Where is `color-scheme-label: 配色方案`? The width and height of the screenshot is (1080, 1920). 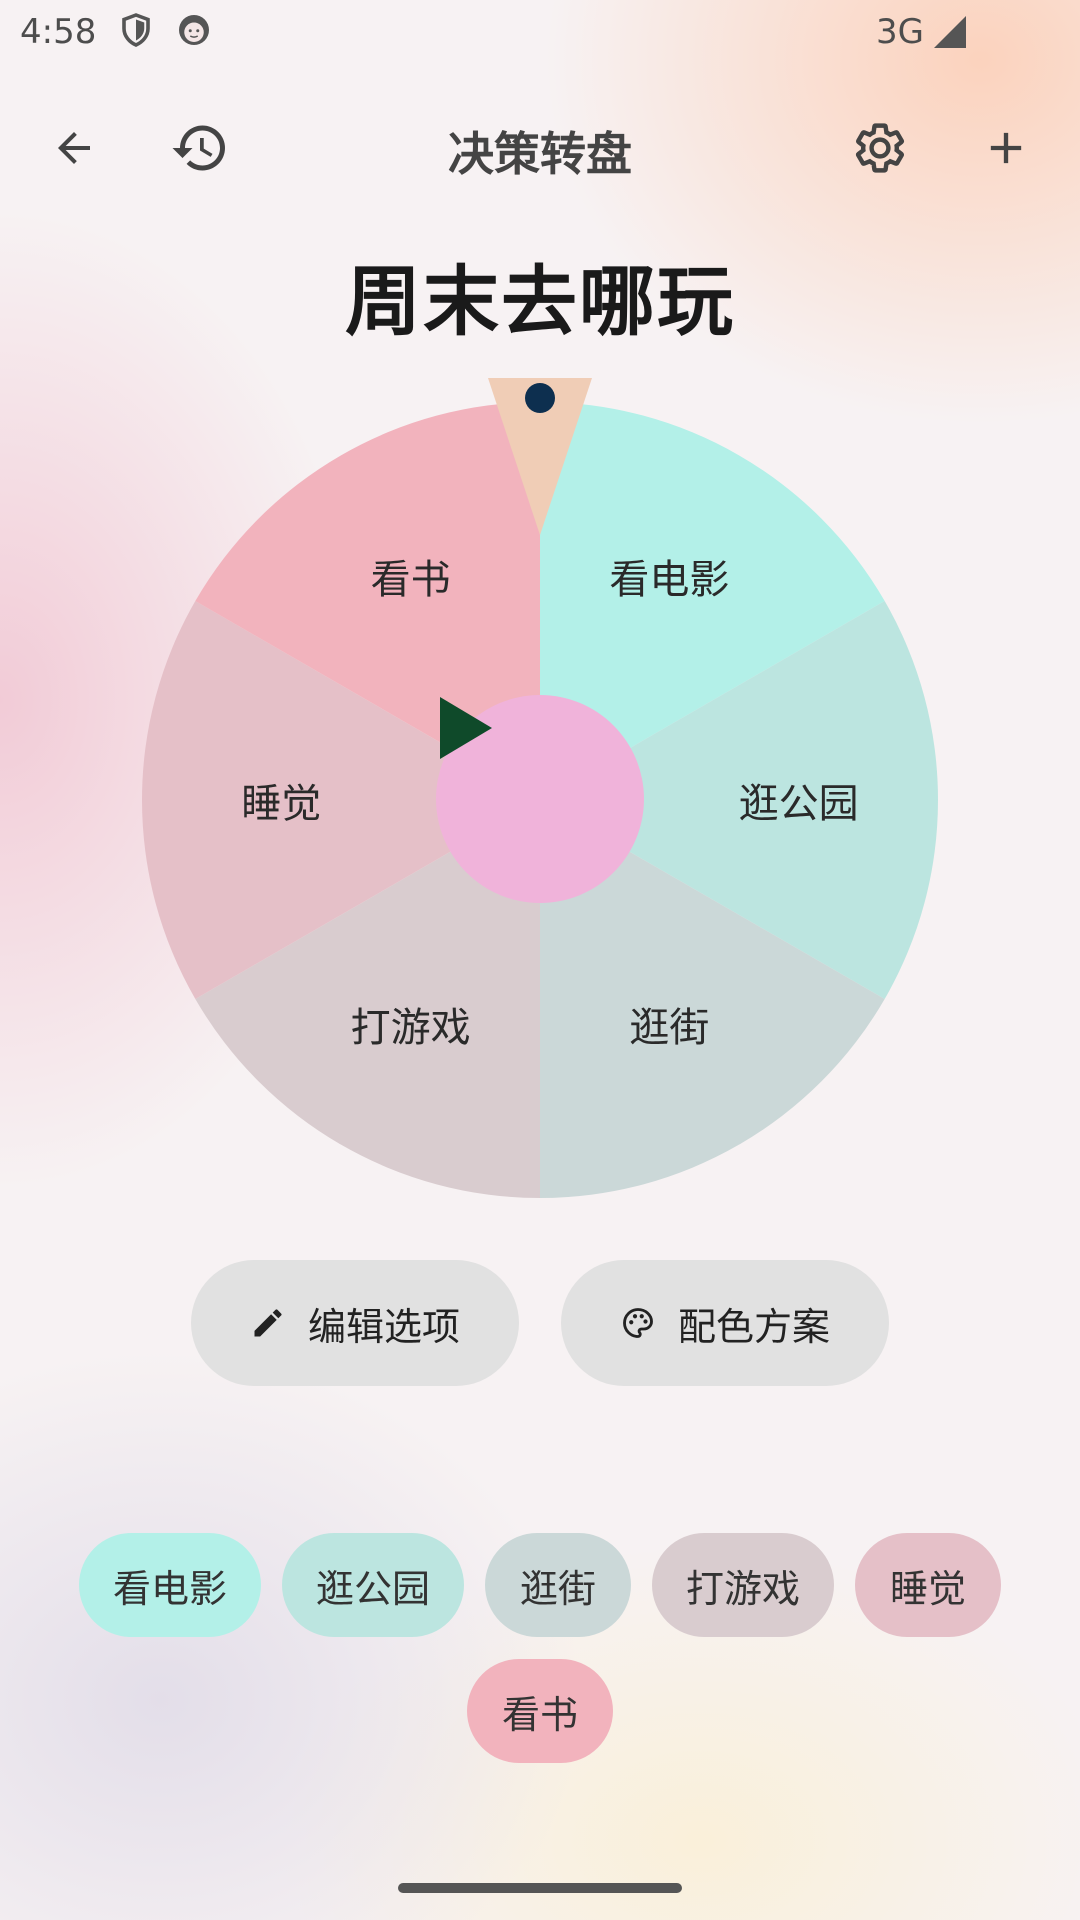
color-scheme-label: 配色方案 is located at coordinates (753, 1326).